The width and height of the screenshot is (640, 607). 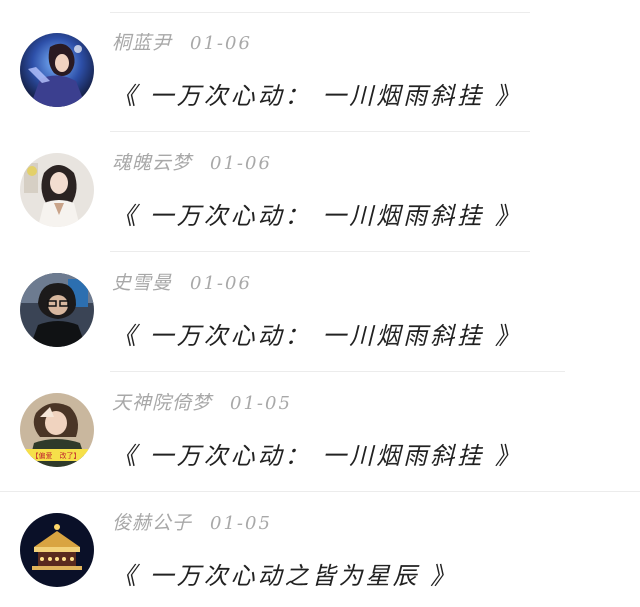 I want to click on comment-meta: 史雪曼 01-06, so click(x=182, y=281).